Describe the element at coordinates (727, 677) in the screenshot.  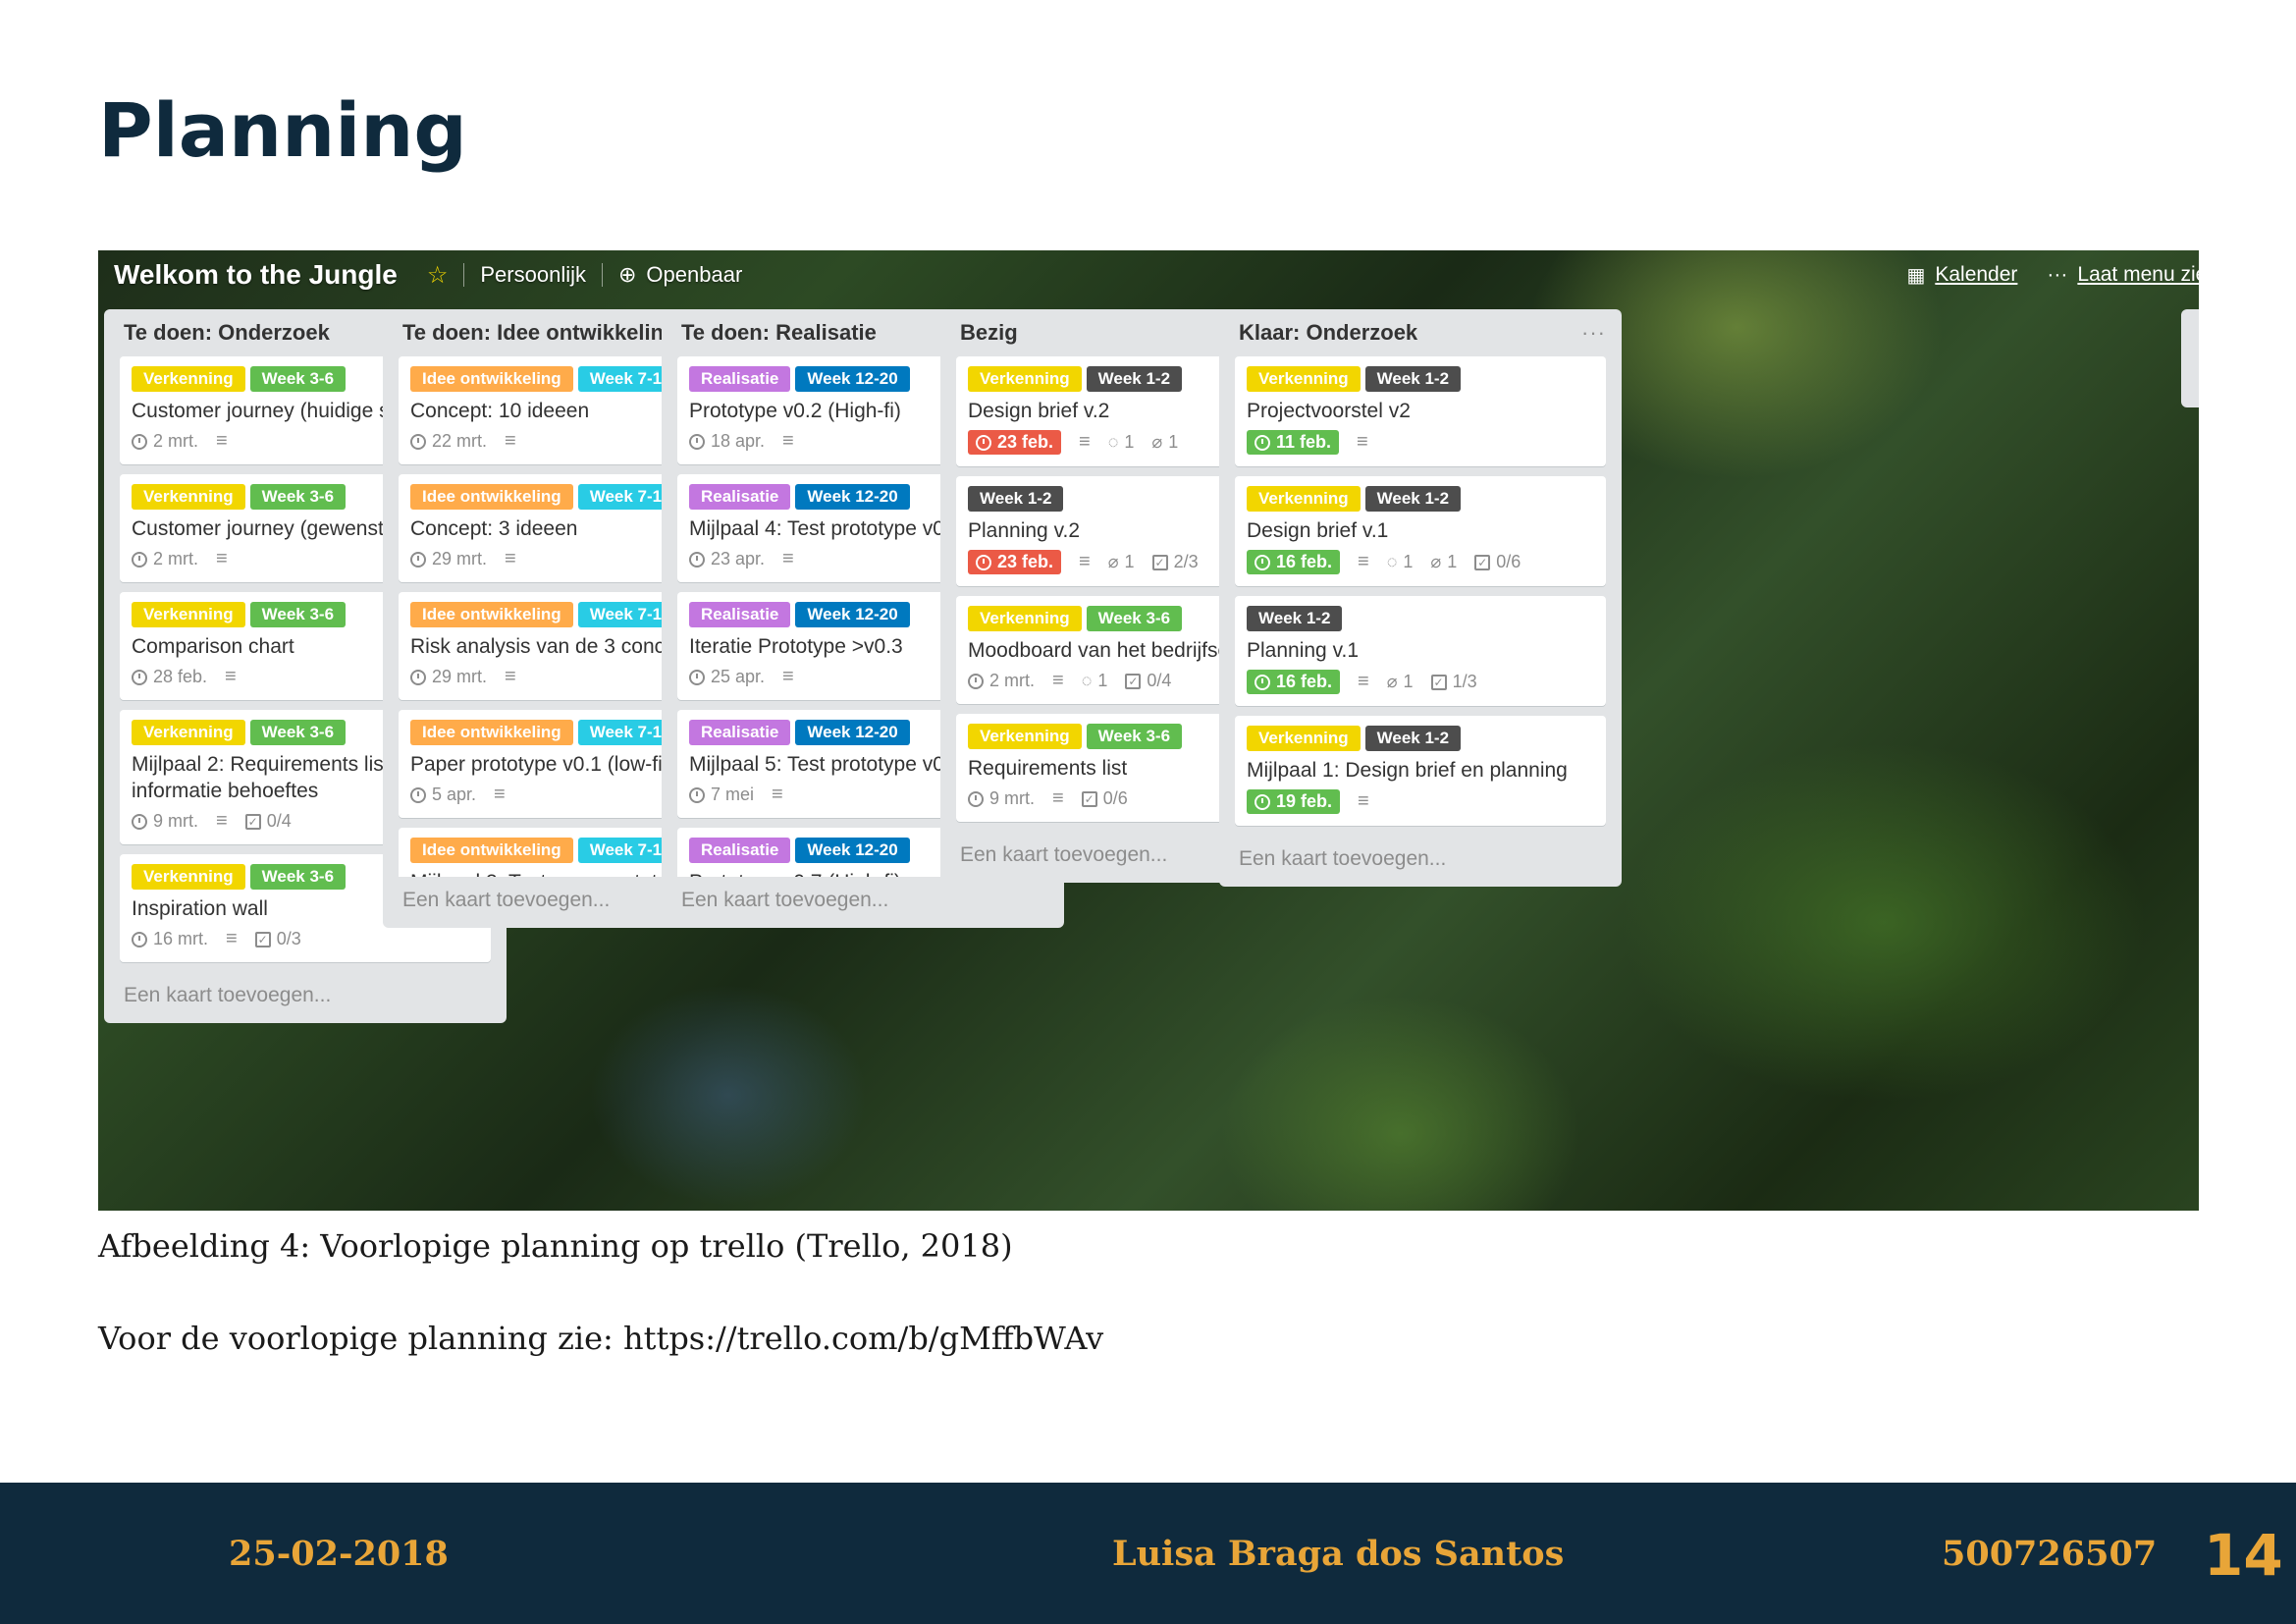
I see `due-date-badge: 25 apr.` at that location.